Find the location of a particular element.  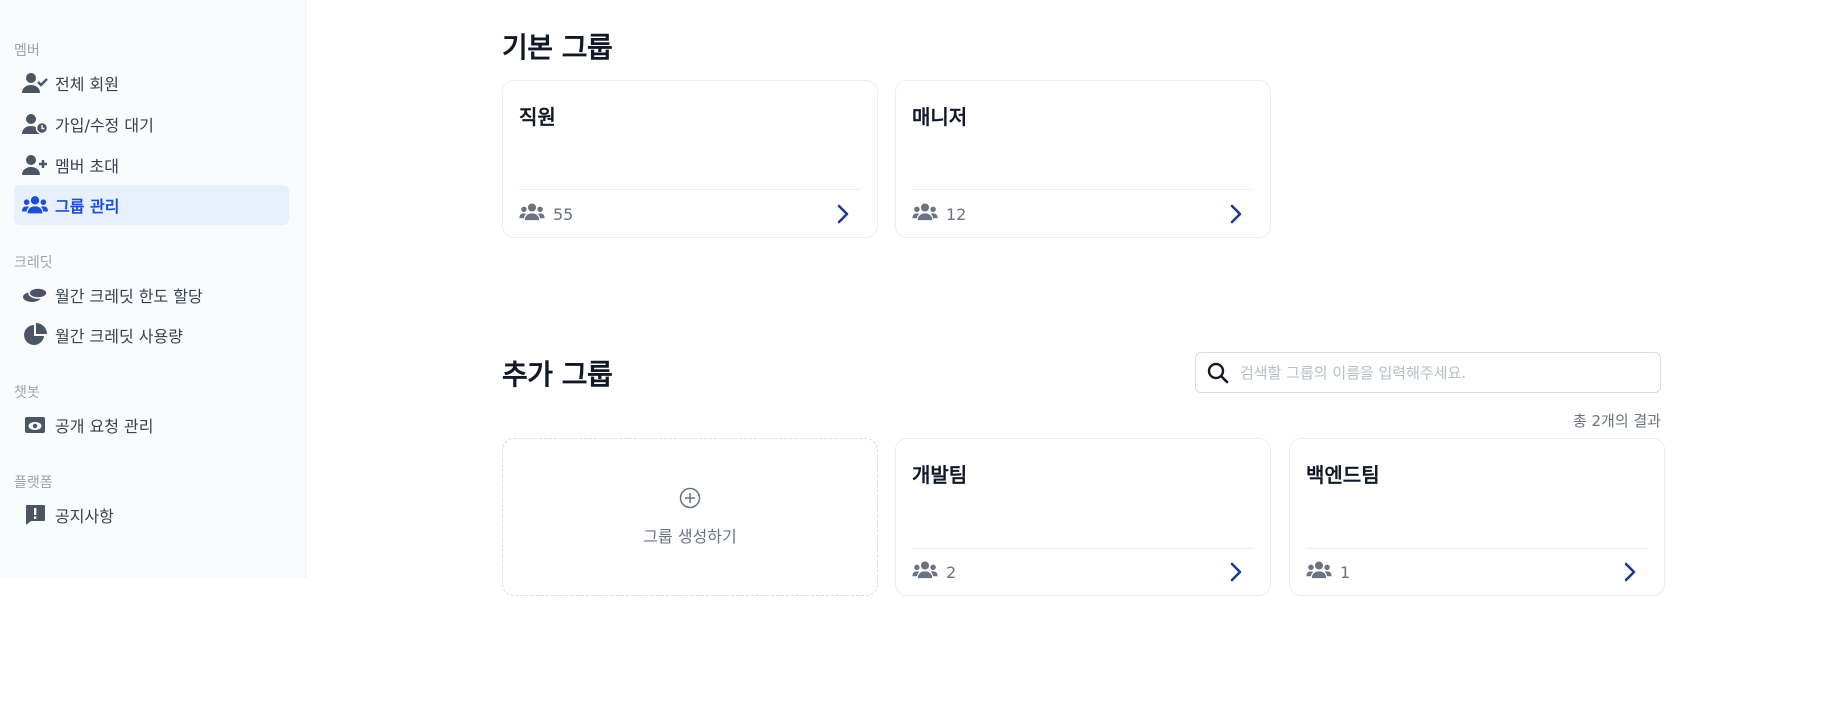

group-card-title: 개발팀 is located at coordinates (940, 475).